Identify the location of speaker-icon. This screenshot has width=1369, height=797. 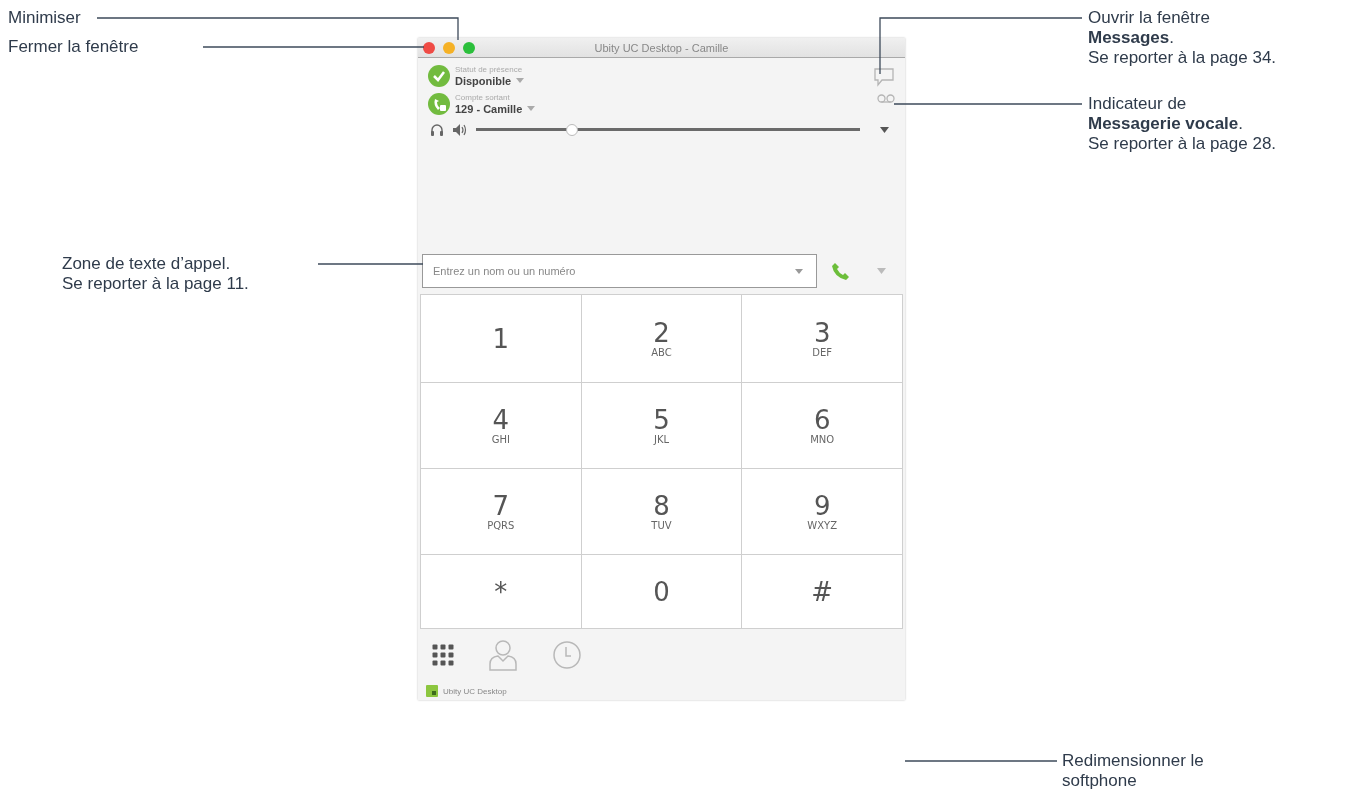
(460, 130).